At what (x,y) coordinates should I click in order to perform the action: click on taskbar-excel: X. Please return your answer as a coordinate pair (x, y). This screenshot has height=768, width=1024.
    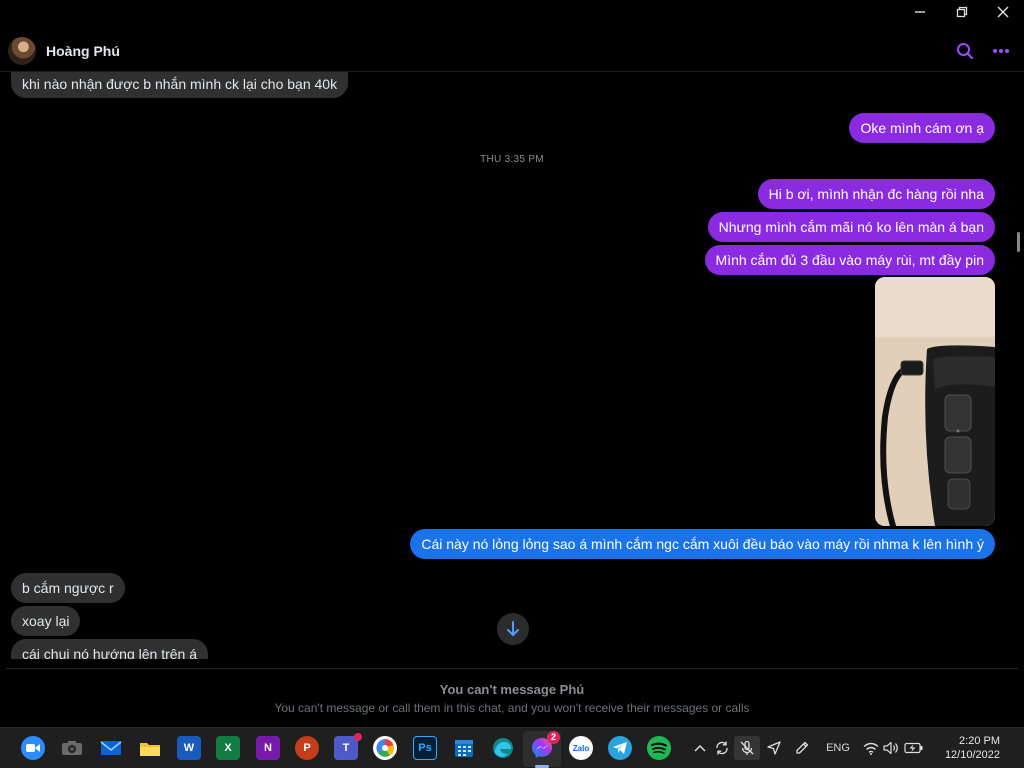
    Looking at the image, I should click on (228, 748).